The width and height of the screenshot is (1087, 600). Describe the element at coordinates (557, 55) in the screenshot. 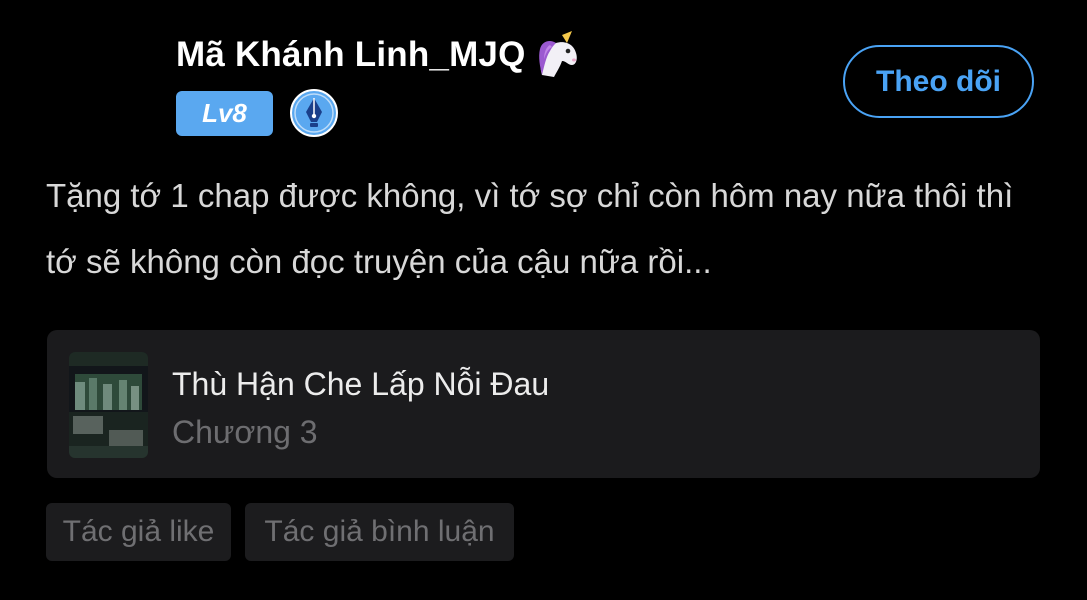

I see `unicorn-icon` at that location.